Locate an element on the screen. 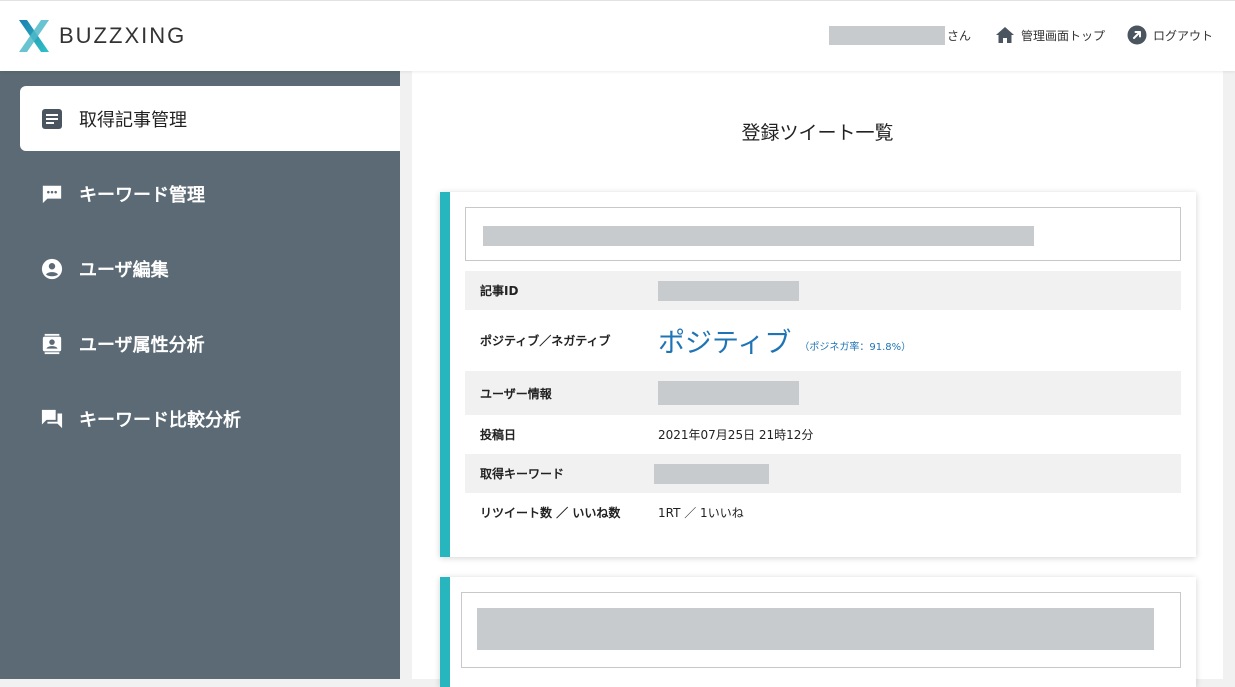 Image resolution: width=1235 pixels, height=687 pixels. row-user-info: ユーザー情報 is located at coordinates (823, 393).